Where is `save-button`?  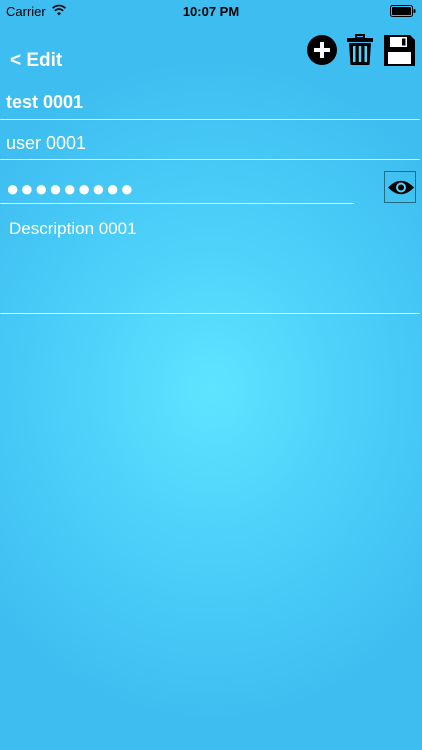 save-button is located at coordinates (399, 50).